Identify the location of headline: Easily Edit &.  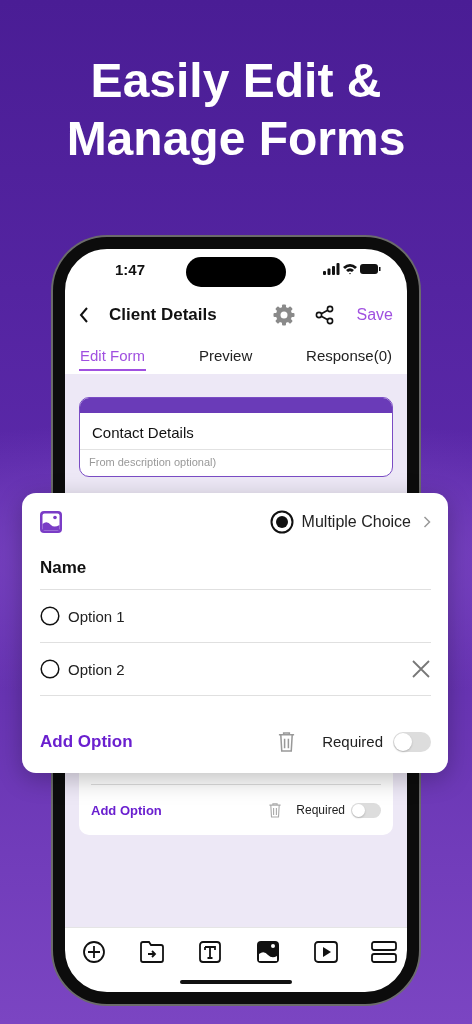
(236, 81).